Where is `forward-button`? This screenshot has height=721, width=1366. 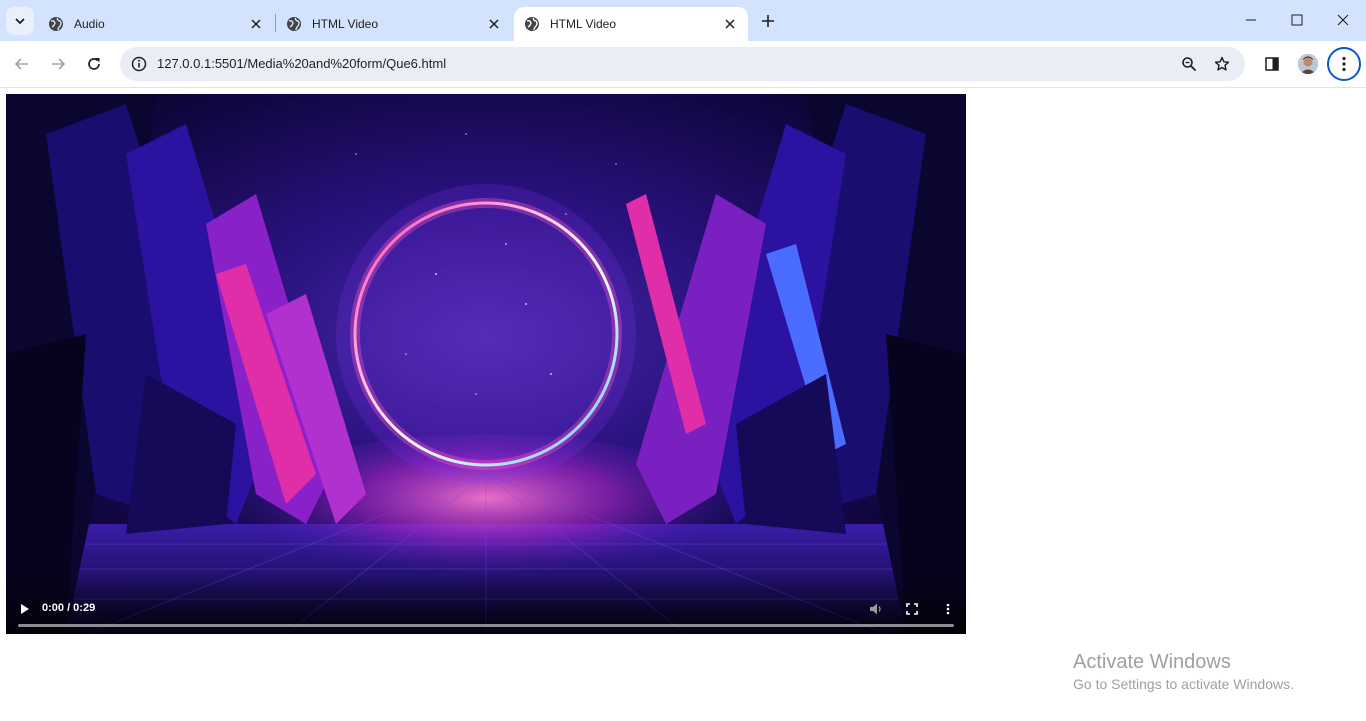
forward-button is located at coordinates (58, 64).